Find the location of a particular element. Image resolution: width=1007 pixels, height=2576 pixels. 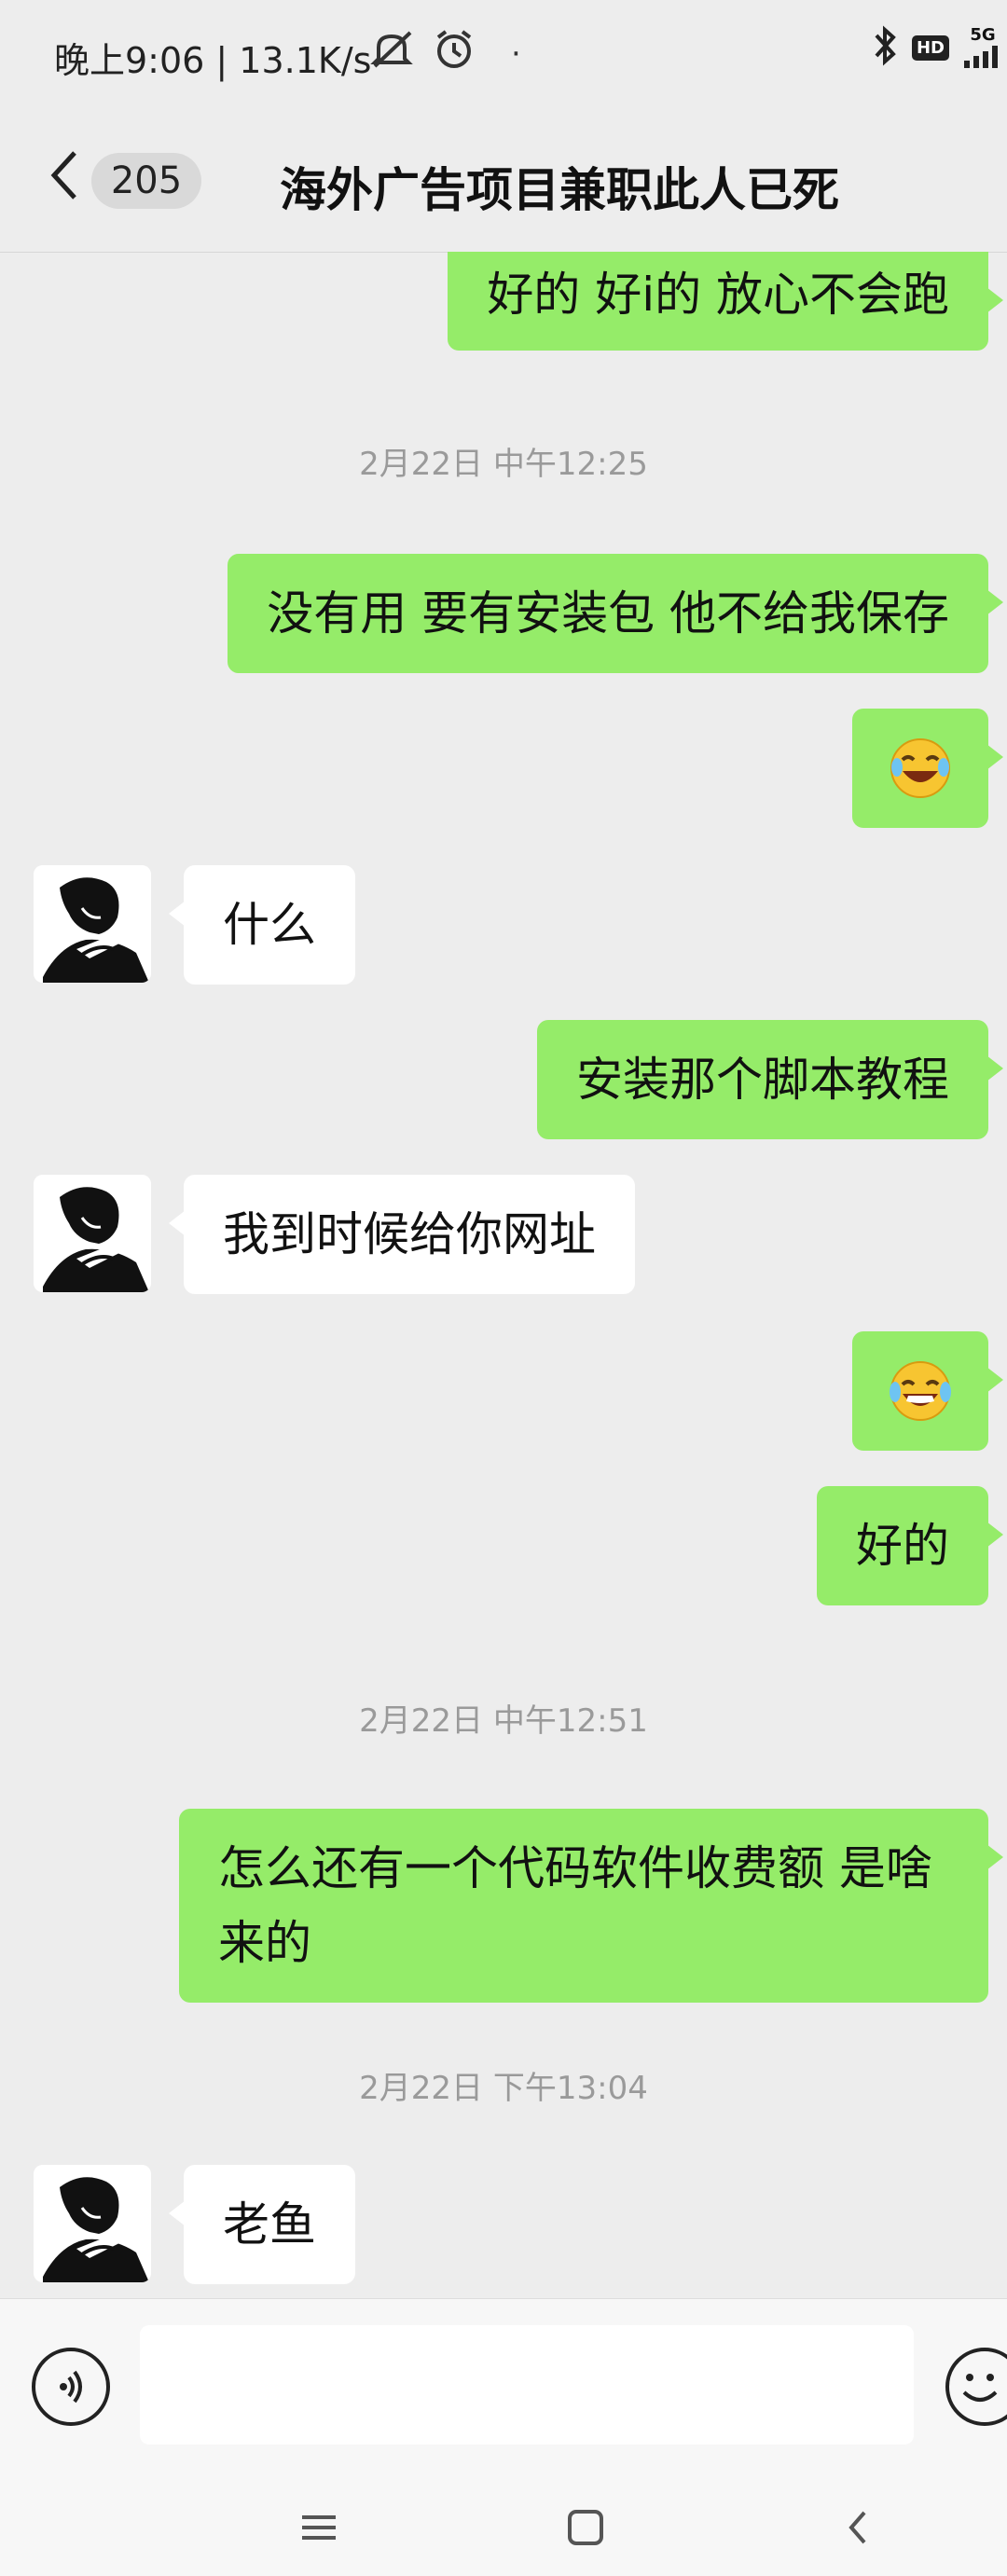

recent-apps-button is located at coordinates (319, 2527).